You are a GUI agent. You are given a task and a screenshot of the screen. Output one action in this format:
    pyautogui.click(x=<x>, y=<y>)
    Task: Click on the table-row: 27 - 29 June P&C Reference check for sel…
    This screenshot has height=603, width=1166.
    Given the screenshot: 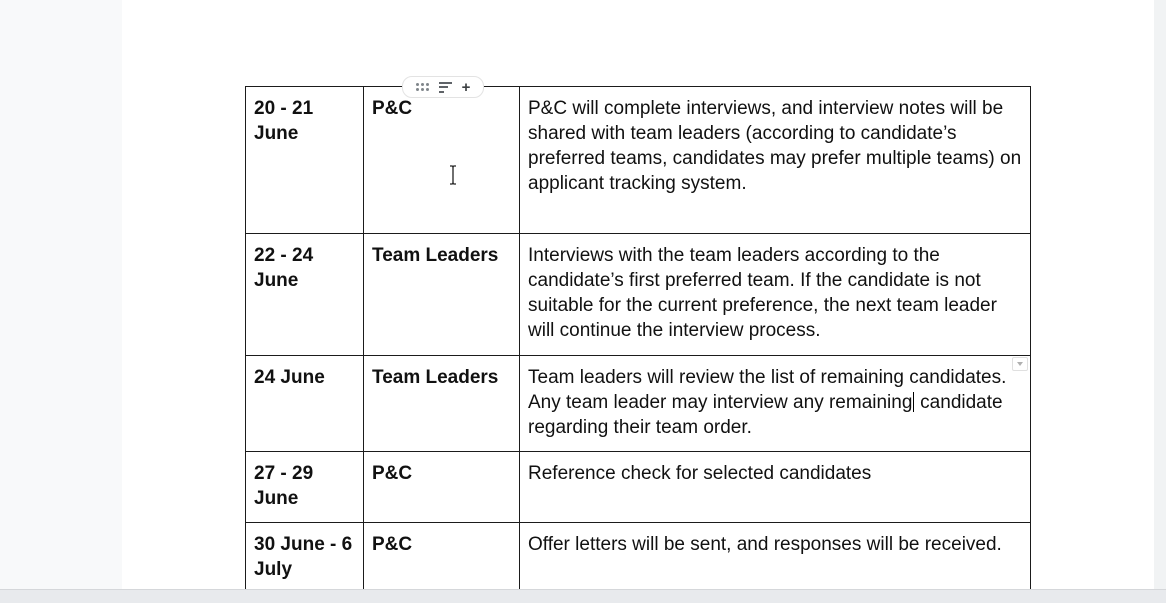 What is the action you would take?
    pyautogui.click(x=638, y=487)
    